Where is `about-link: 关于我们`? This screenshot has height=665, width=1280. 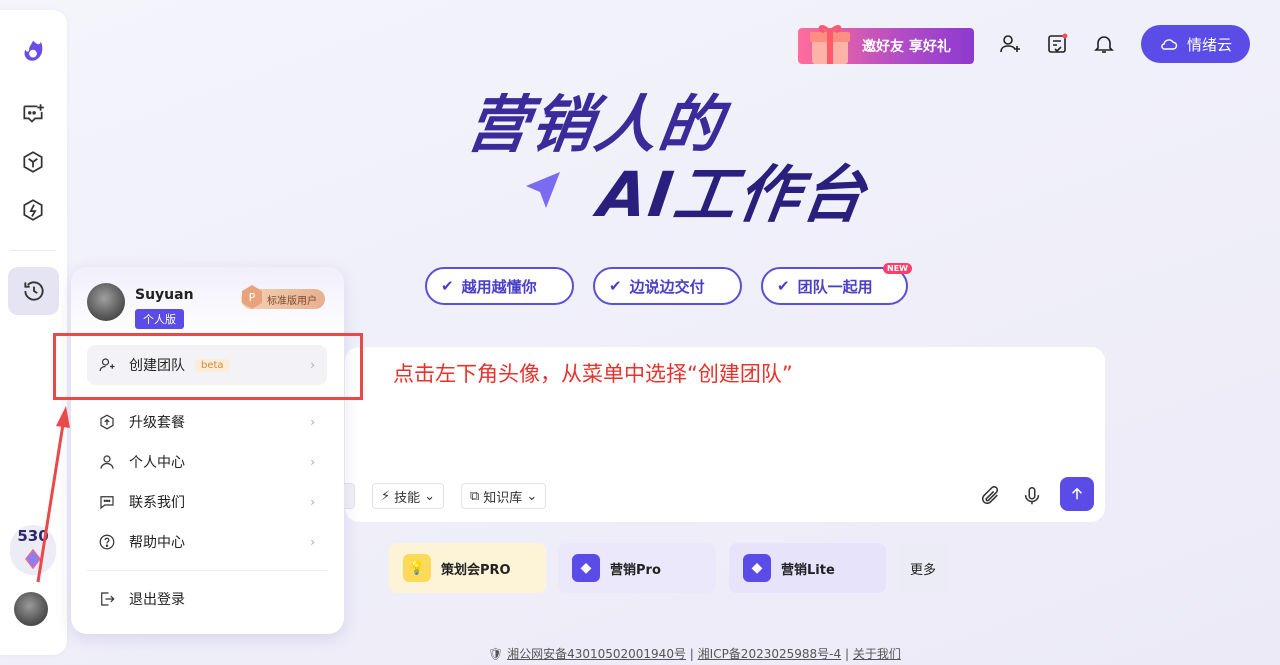 about-link: 关于我们 is located at coordinates (877, 654).